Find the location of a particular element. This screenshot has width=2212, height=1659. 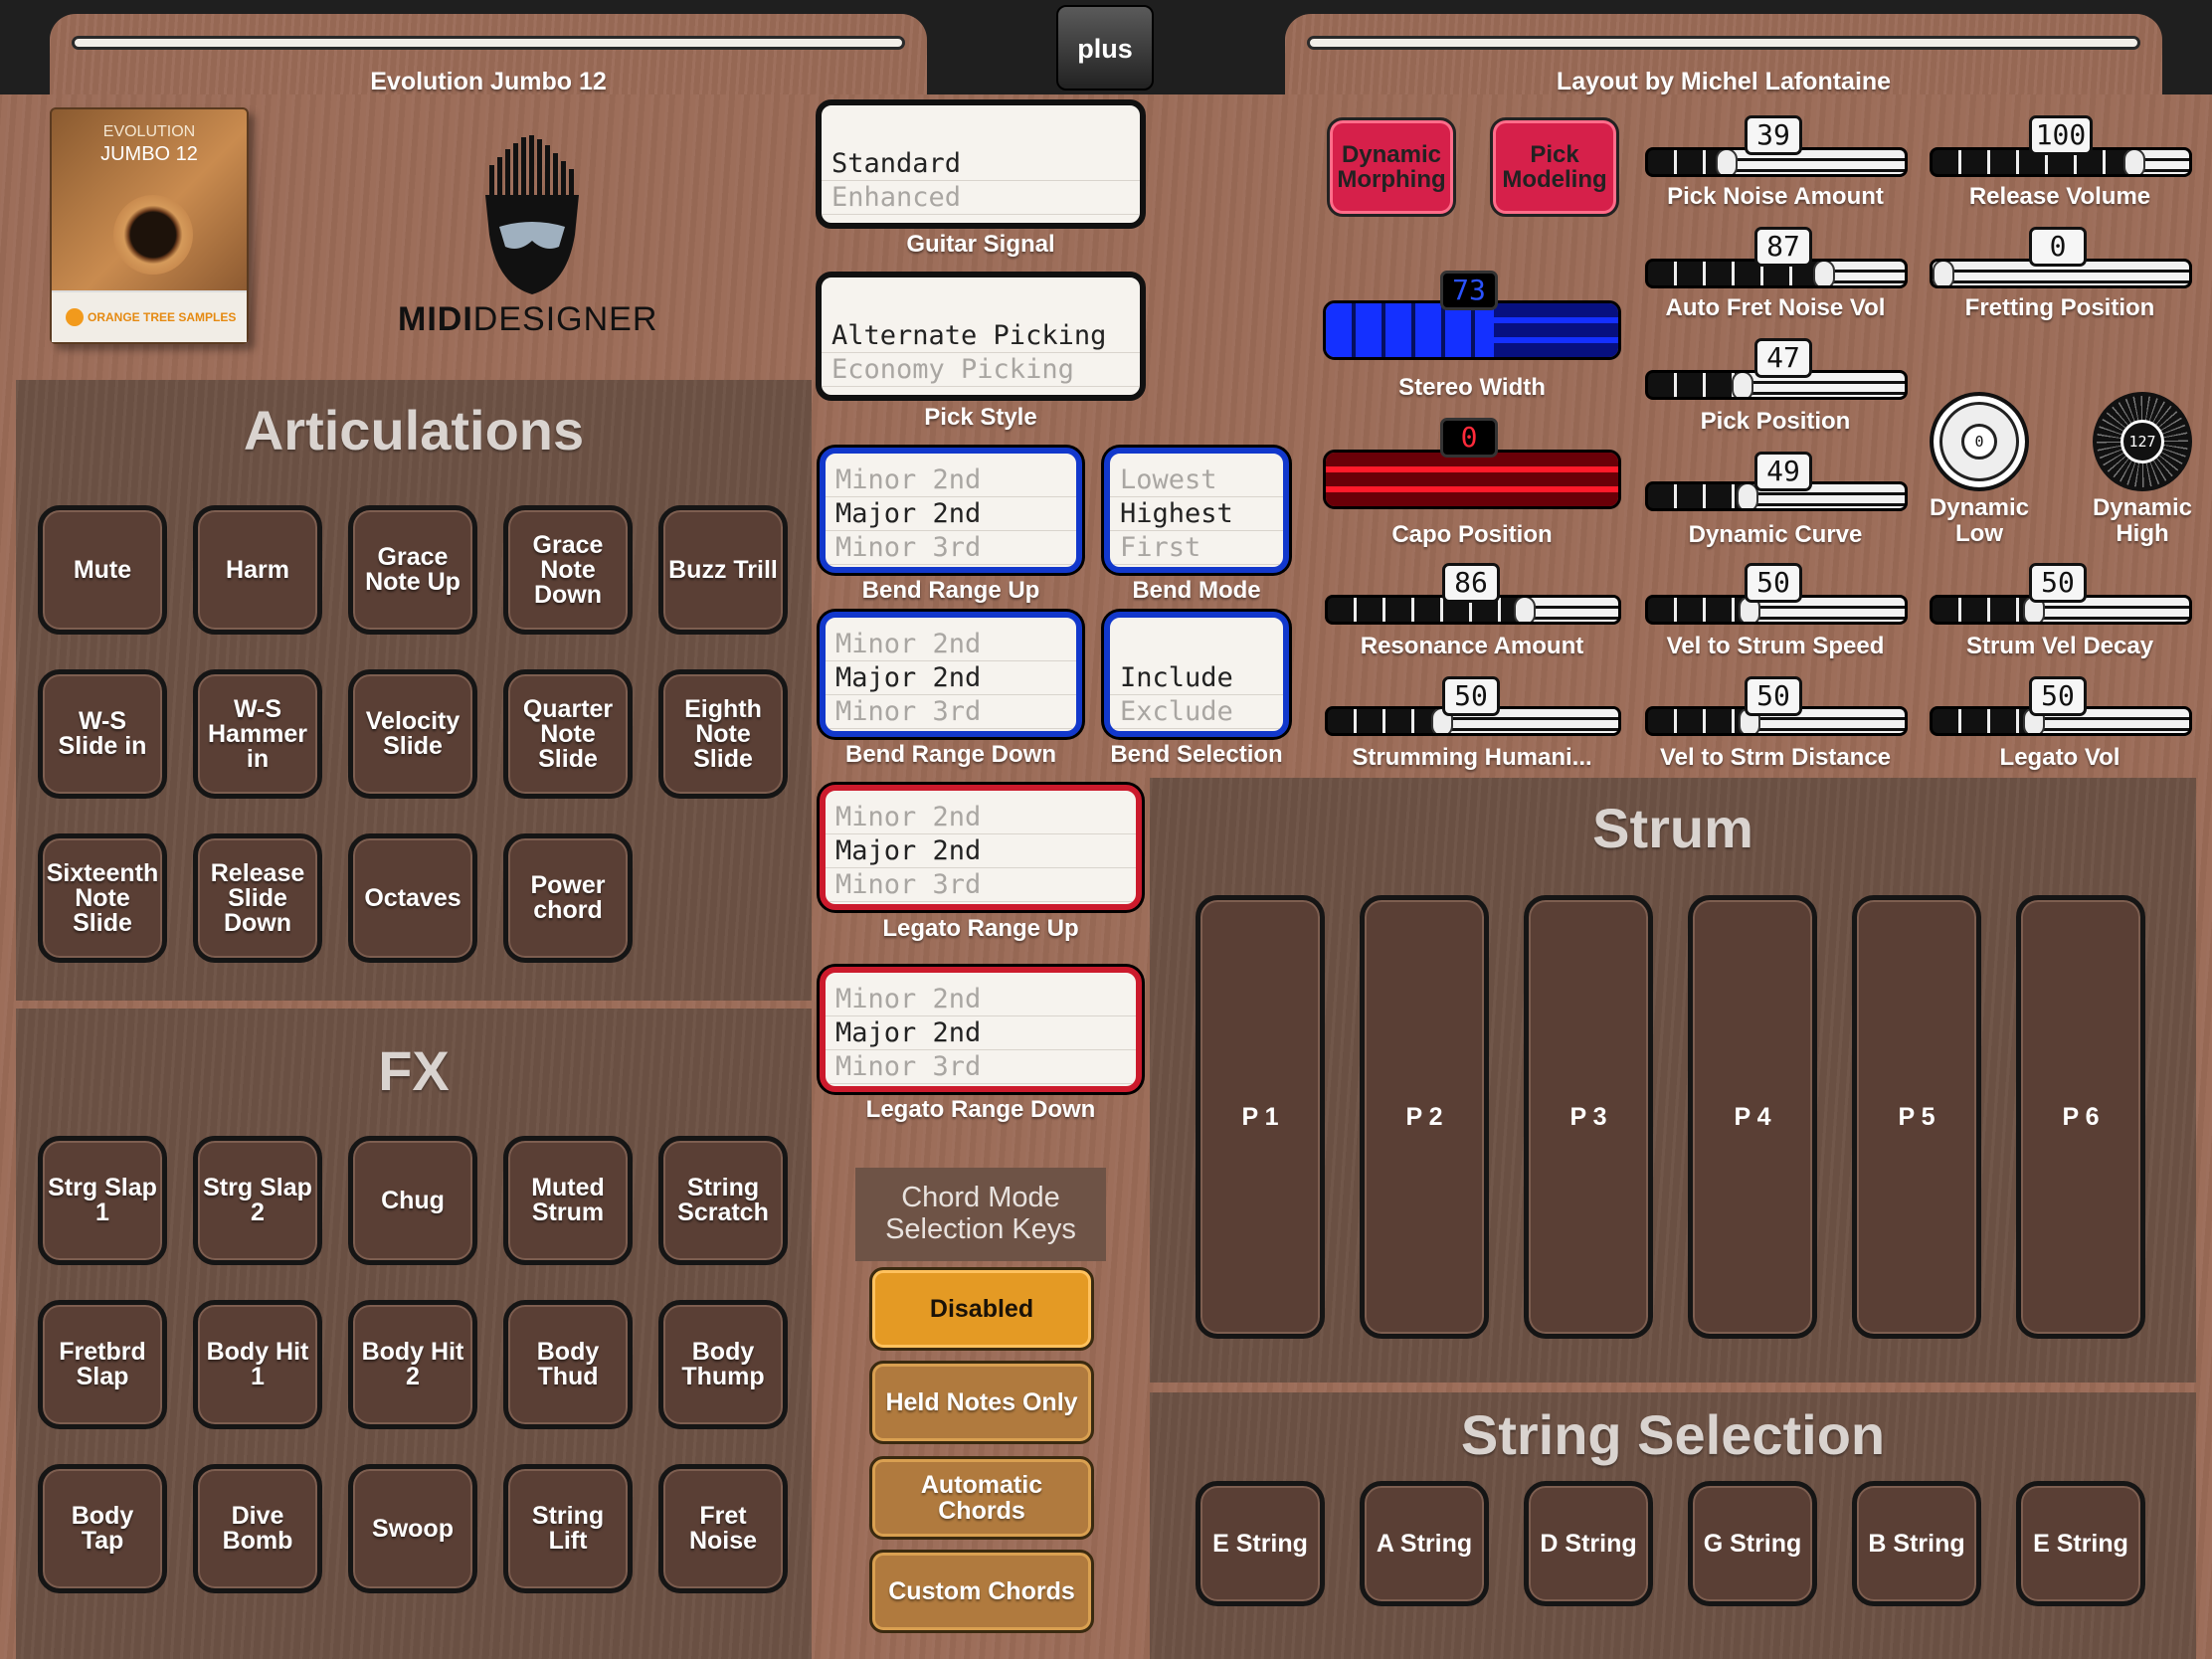

pick-style-selected: Alternate Picking is located at coordinates (981, 336).